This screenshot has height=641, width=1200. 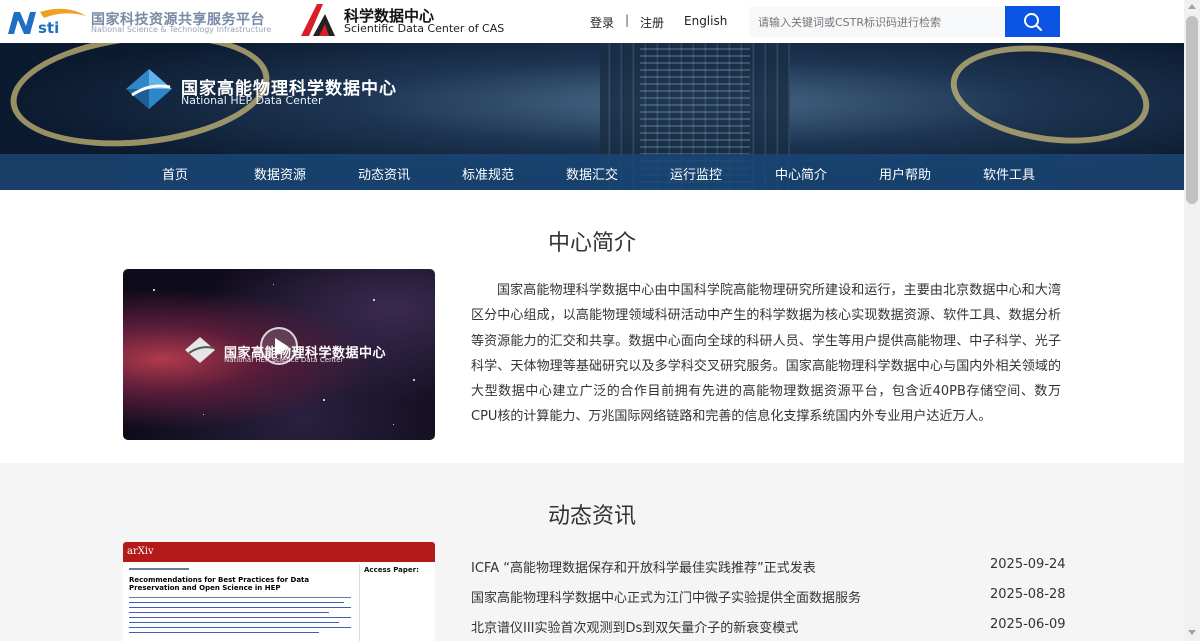 What do you see at coordinates (1050, 99) in the screenshot?
I see `accelerator-ring-right` at bounding box center [1050, 99].